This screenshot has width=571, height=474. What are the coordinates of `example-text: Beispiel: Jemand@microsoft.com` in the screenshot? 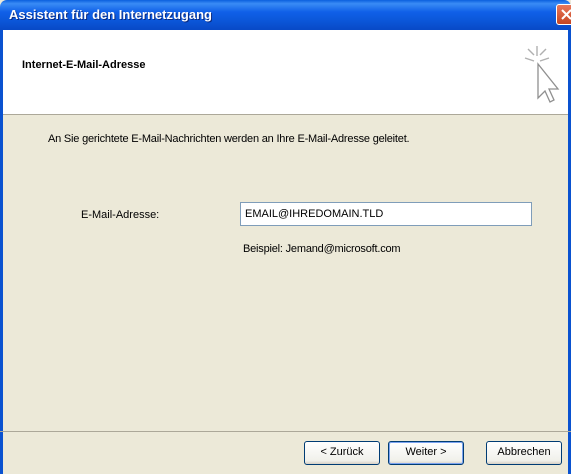 It's located at (322, 249).